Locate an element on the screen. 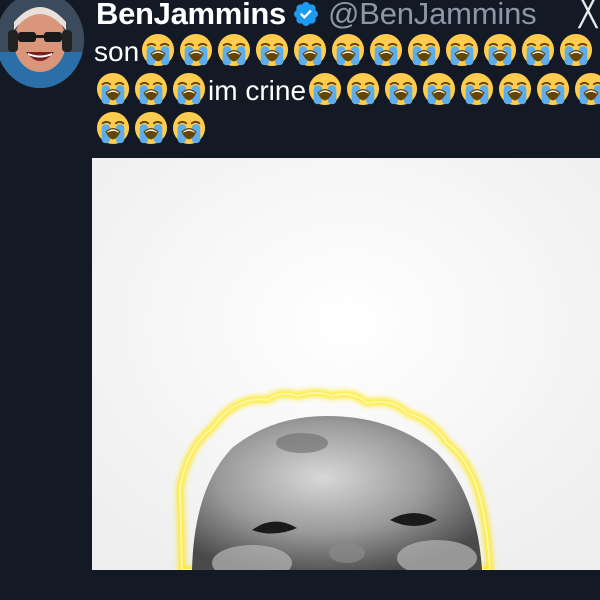 The image size is (600, 600). author-display-name: BenJammins is located at coordinates (191, 16).